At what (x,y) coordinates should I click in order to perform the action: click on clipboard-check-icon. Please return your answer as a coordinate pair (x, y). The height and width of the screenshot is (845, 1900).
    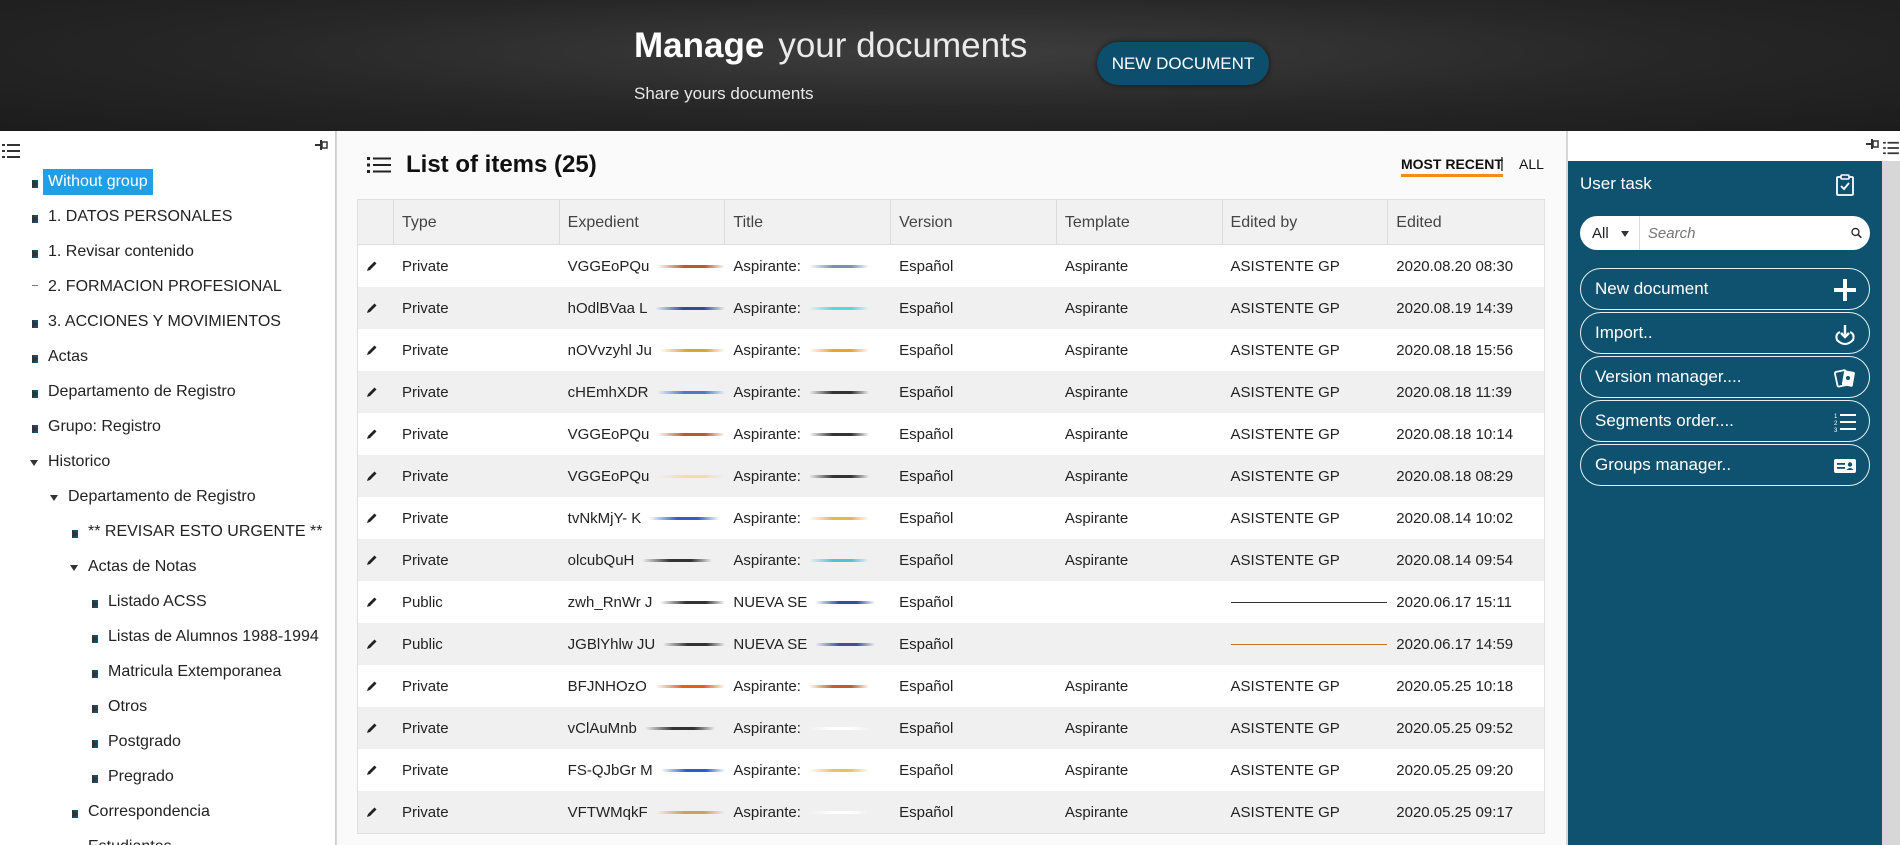
    Looking at the image, I should click on (1845, 185).